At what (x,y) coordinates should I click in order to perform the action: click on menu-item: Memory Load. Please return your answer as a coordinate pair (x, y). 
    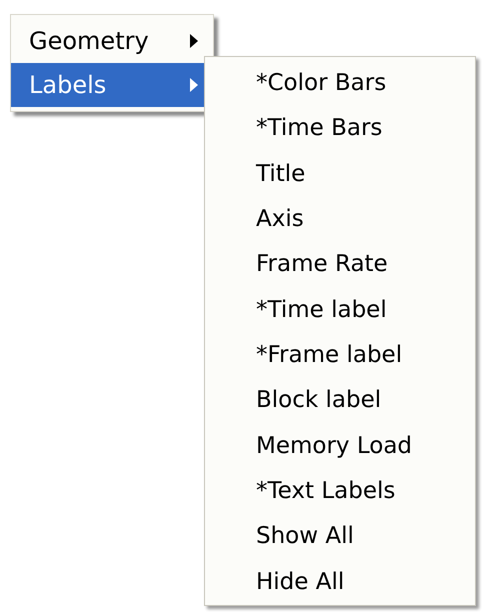
    Looking at the image, I should click on (334, 446).